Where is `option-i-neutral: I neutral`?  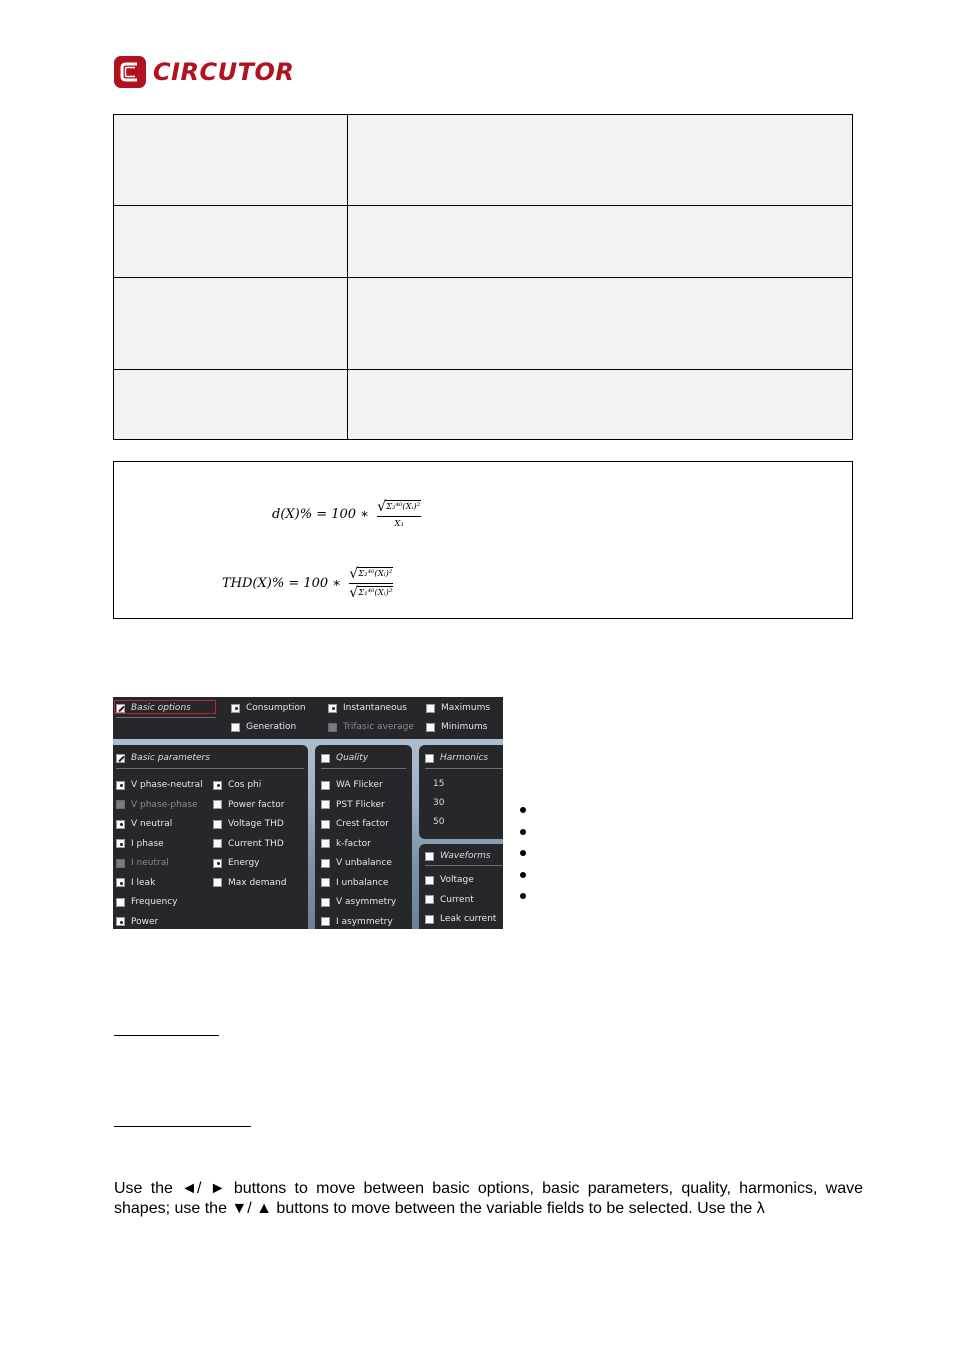
option-i-neutral: I neutral is located at coordinates (142, 863).